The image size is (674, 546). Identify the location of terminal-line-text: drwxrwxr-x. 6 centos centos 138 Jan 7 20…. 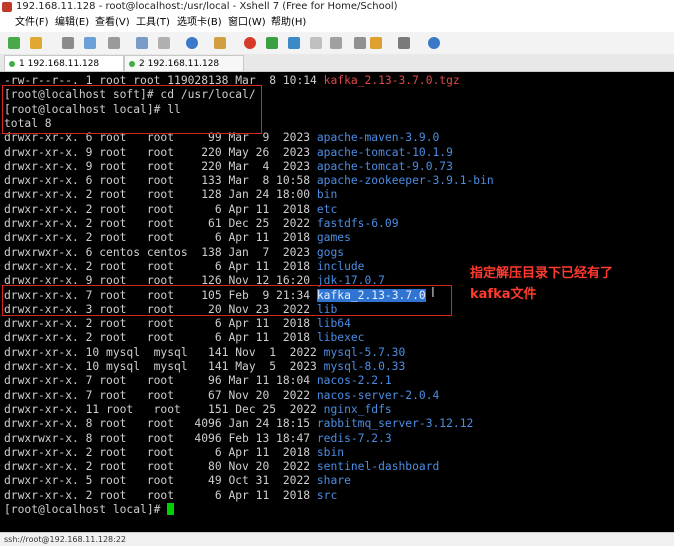
(160, 252).